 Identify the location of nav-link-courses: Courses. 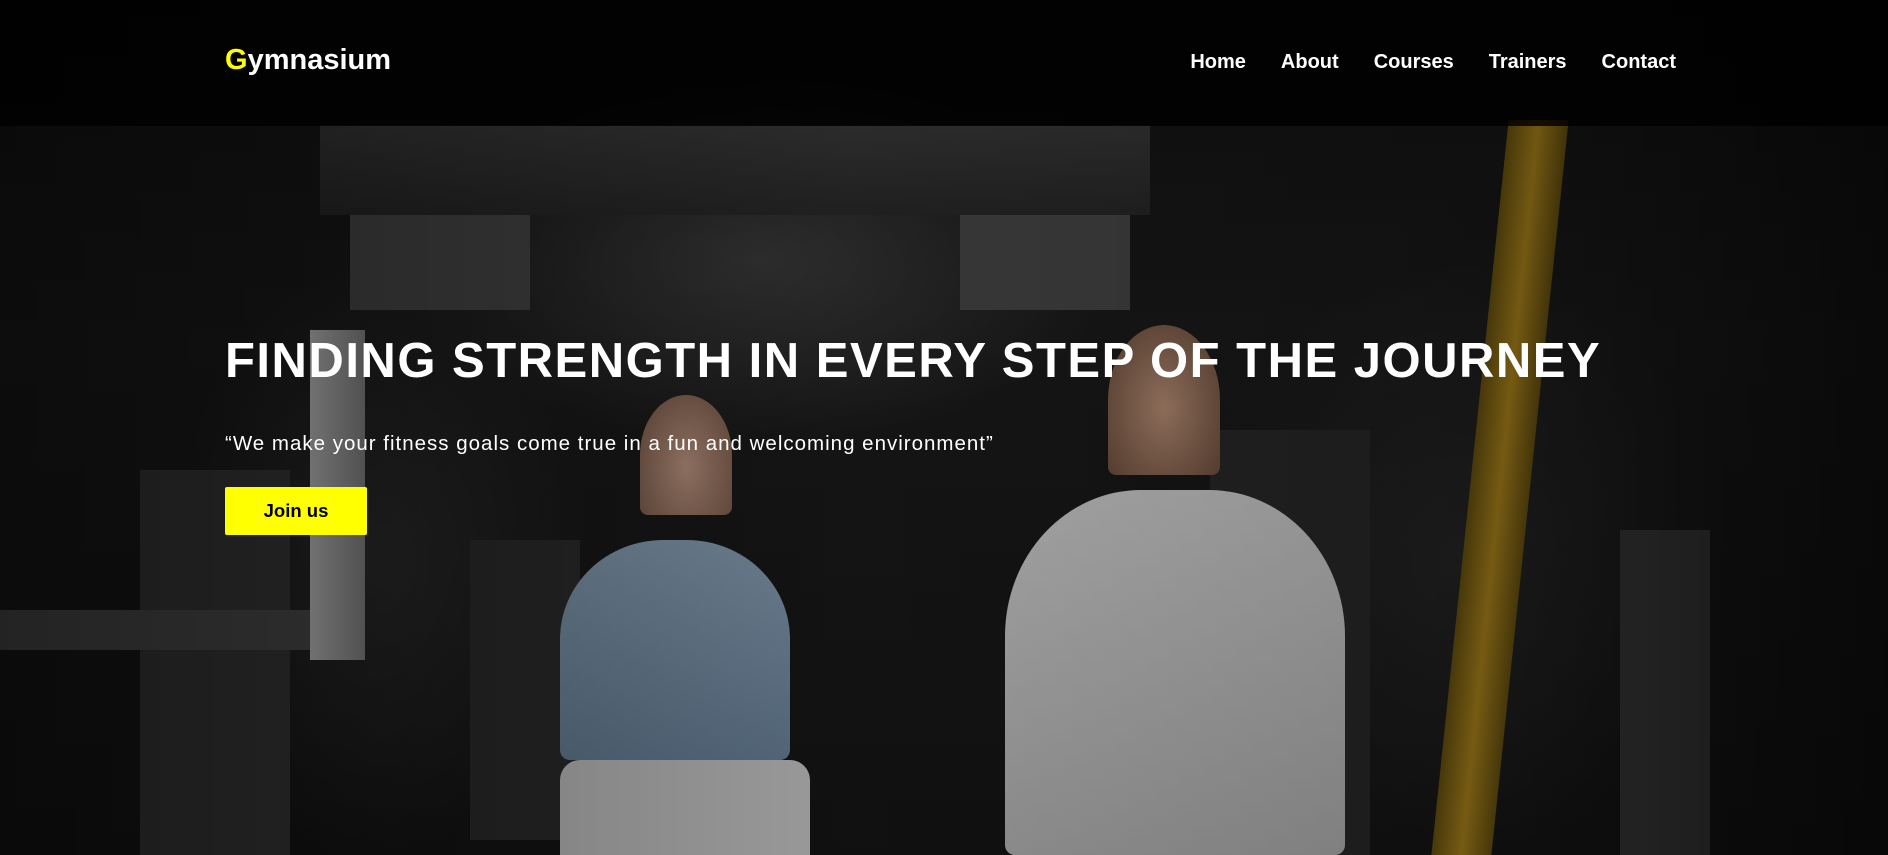
(1414, 62).